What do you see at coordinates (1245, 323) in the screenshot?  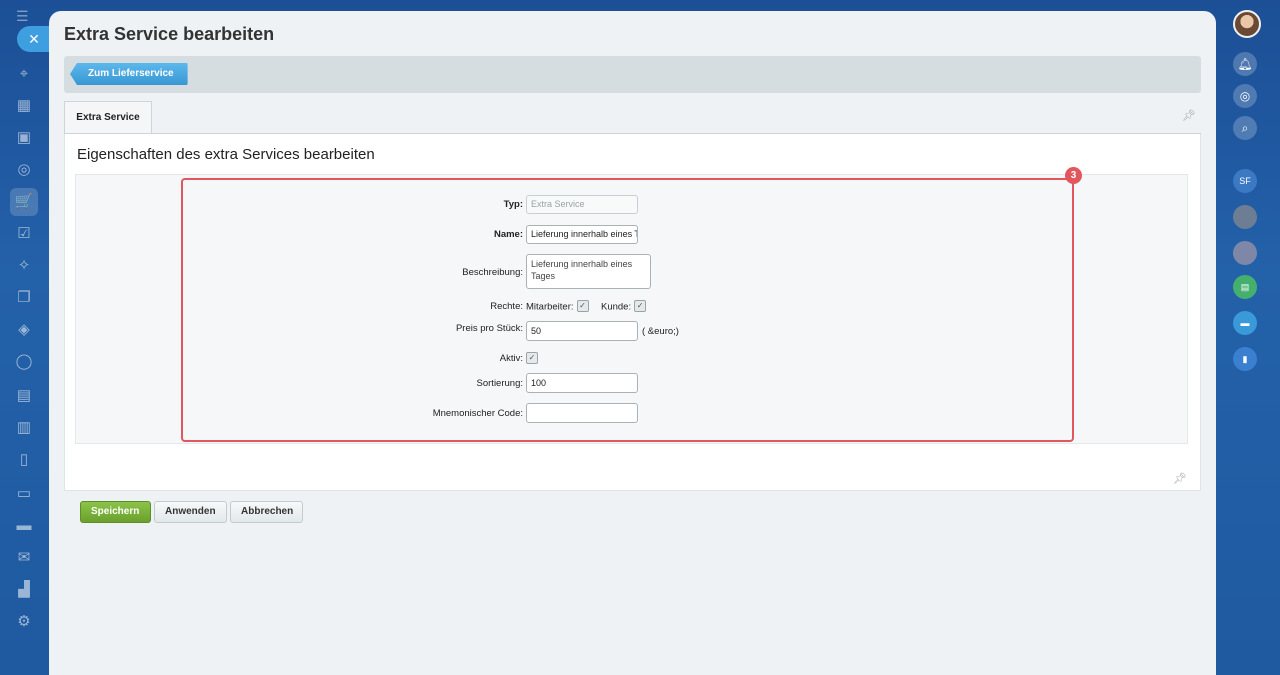 I see `message-icon: ▬` at bounding box center [1245, 323].